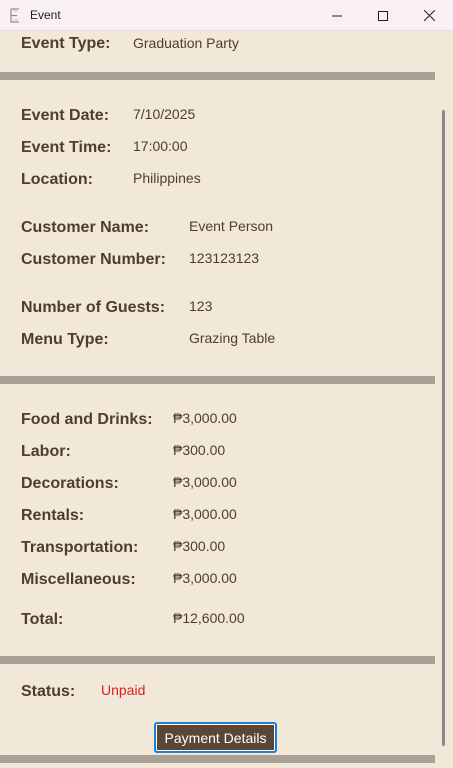 Image resolution: width=453 pixels, height=768 pixels. I want to click on total-label: Total:, so click(42, 619).